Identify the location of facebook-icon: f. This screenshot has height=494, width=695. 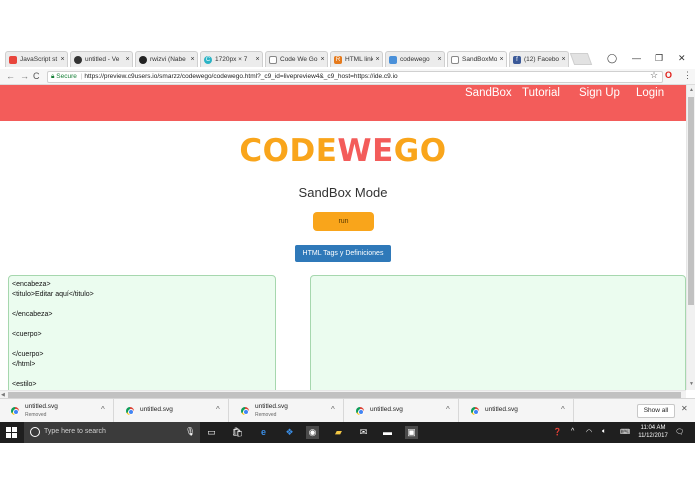
(517, 59).